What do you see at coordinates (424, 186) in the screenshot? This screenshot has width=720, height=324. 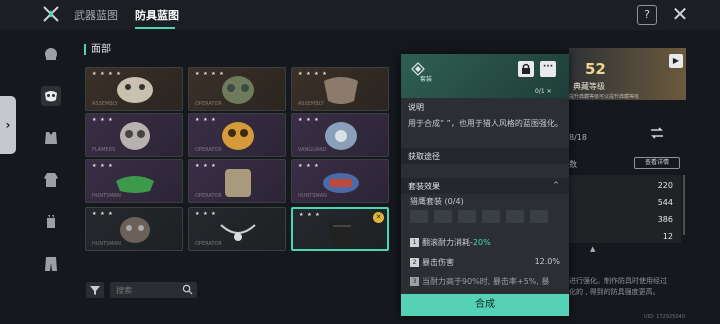 I see `set-effect-label: 套装效果` at bounding box center [424, 186].